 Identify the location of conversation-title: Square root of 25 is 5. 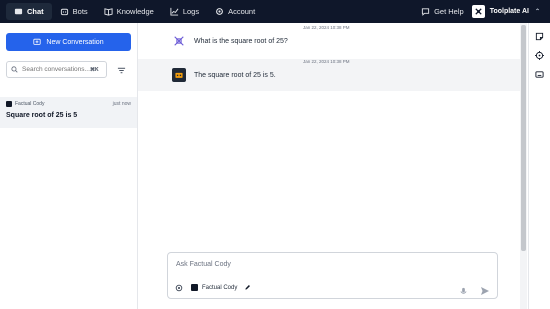
(42, 115).